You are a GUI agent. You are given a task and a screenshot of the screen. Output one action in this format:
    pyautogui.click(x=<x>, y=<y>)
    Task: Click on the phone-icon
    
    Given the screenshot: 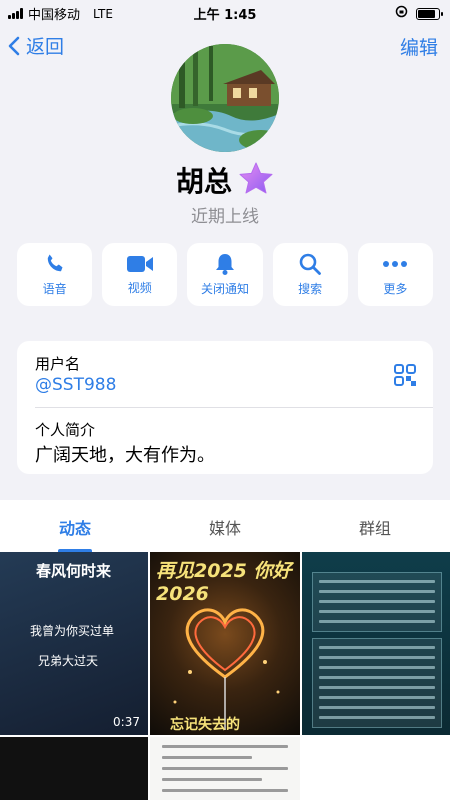 What is the action you would take?
    pyautogui.click(x=55, y=263)
    